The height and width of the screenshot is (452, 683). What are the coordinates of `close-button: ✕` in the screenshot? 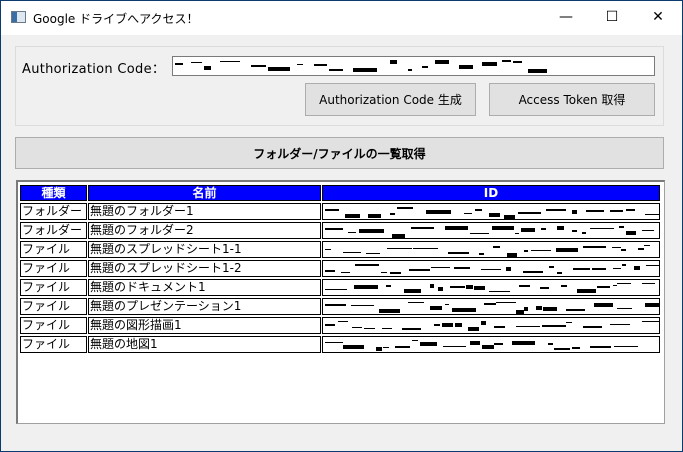 It's located at (658, 17).